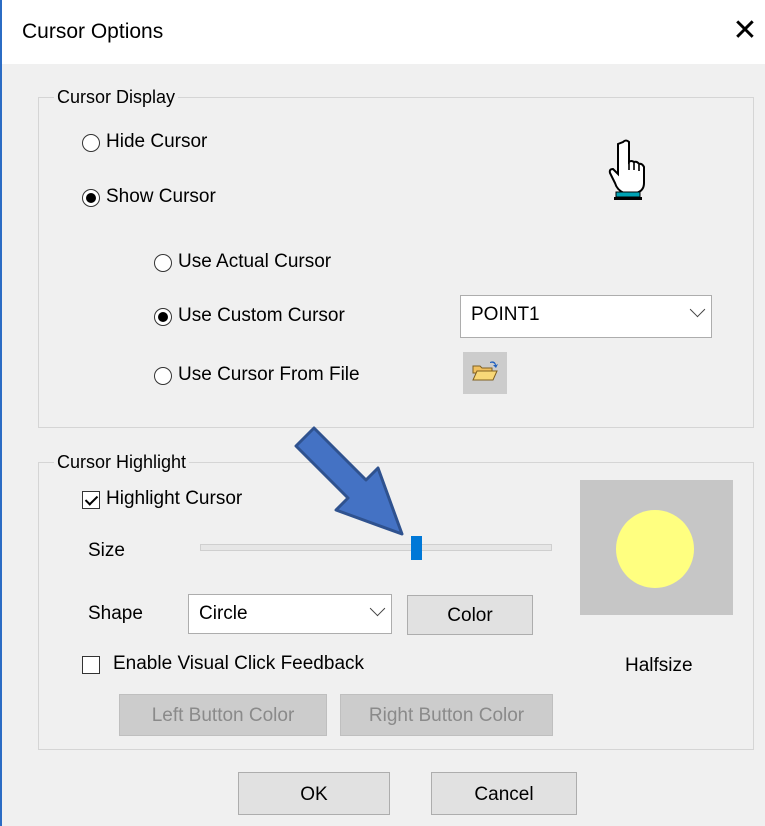 The width and height of the screenshot is (765, 826). I want to click on shape-label: Shape, so click(115, 613).